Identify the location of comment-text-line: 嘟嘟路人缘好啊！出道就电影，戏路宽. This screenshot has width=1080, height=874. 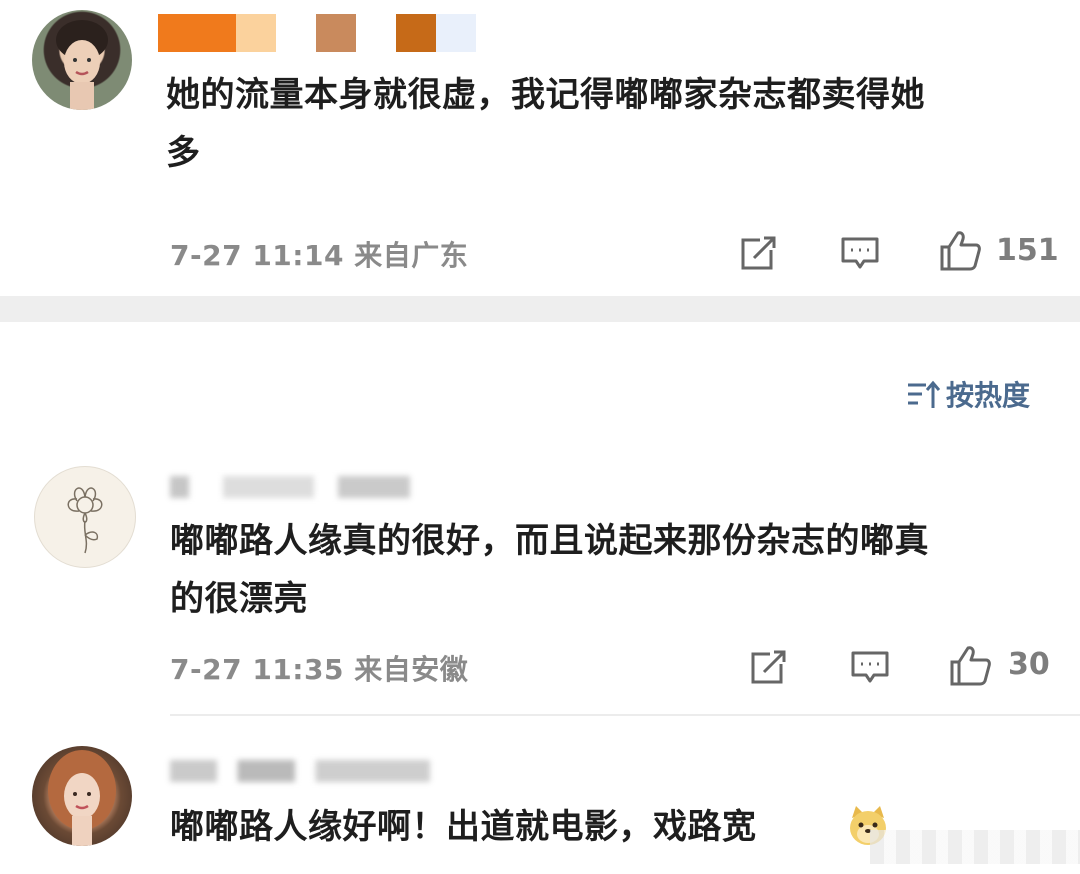
(463, 827).